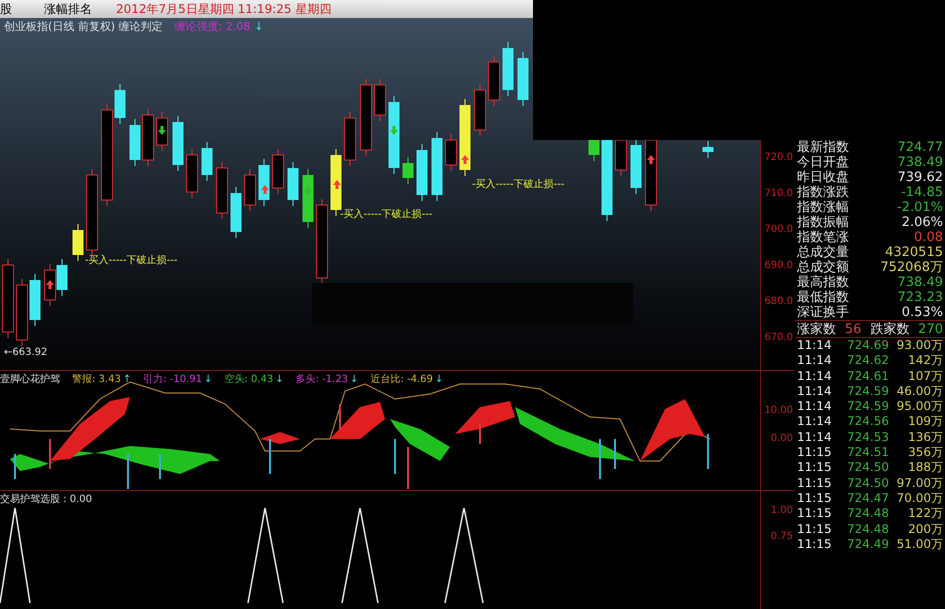  I want to click on stat-label: 最低指数, so click(823, 297).